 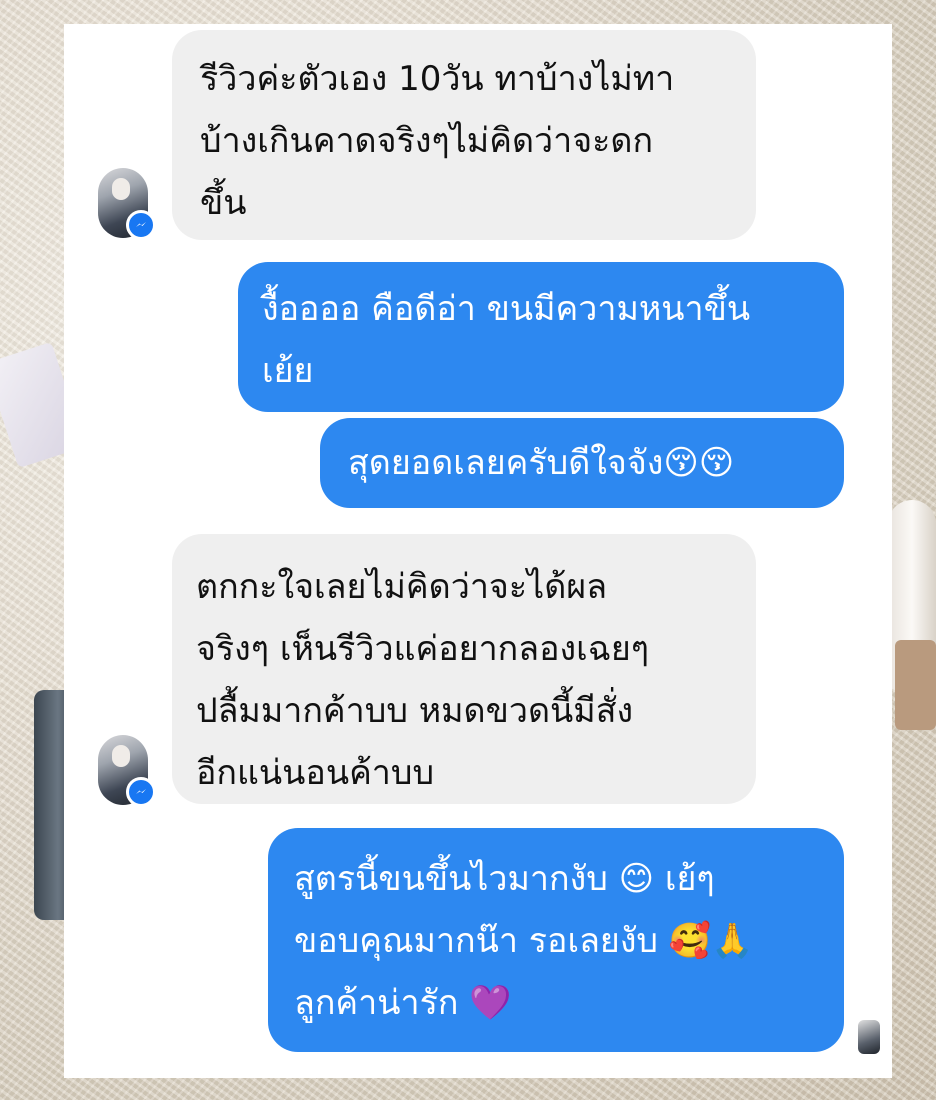 I want to click on seen-avatar, so click(x=869, y=1037).